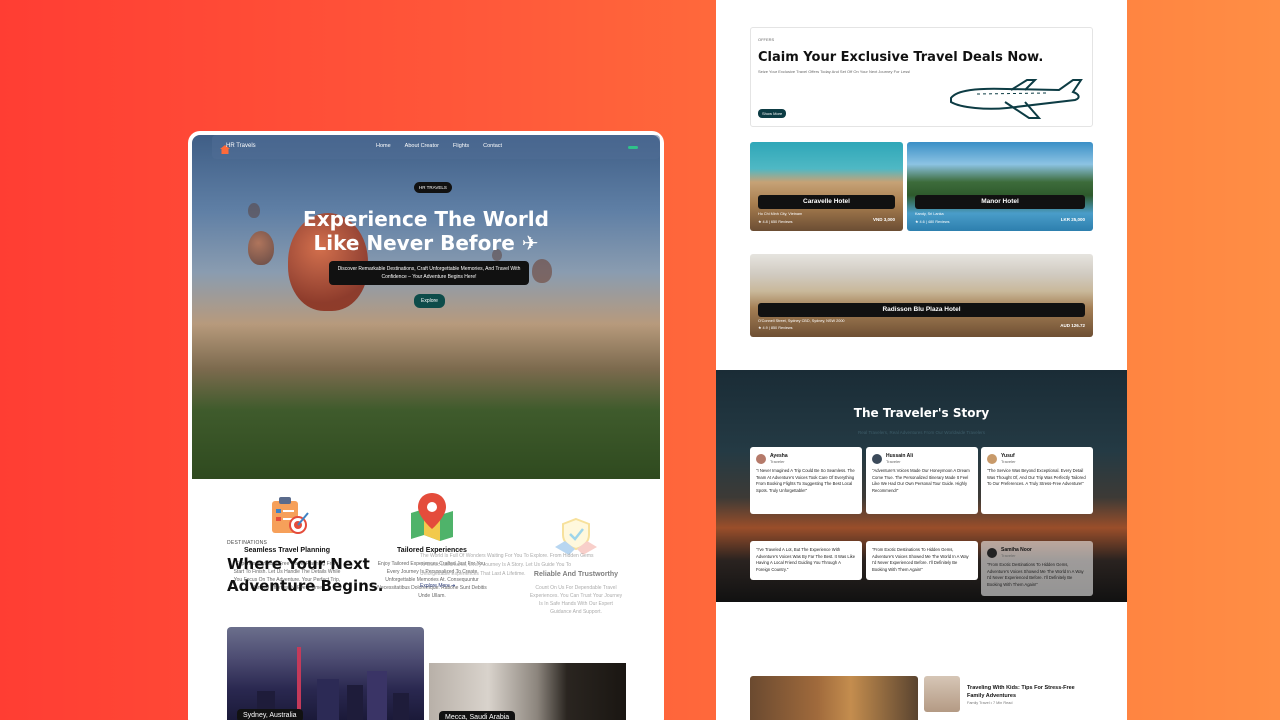 This screenshot has height=720, width=1280. I want to click on hotel-name: Radisson Blu Plaza Hotel, so click(921, 310).